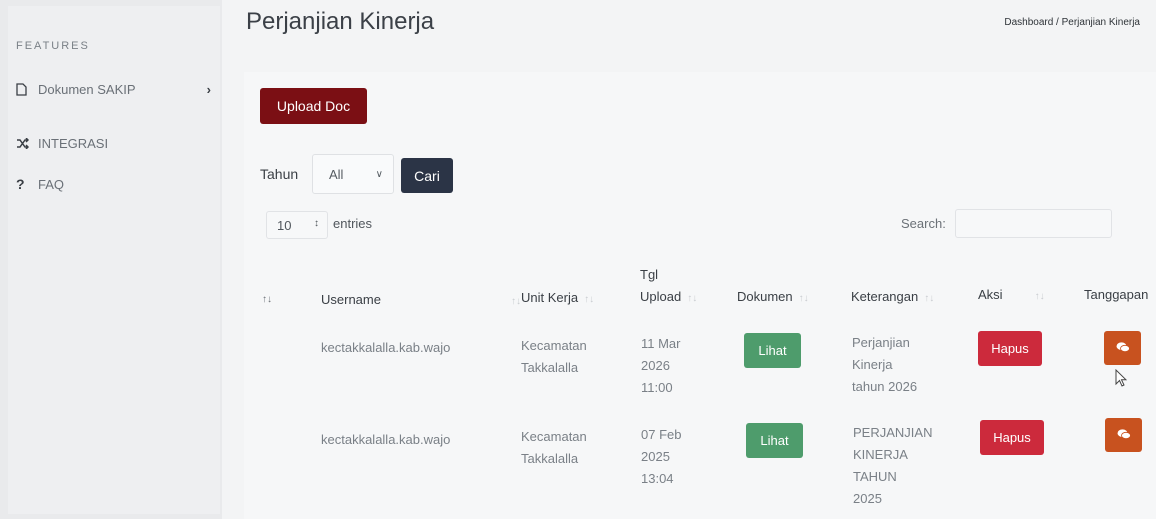  What do you see at coordinates (340, 21) in the screenshot?
I see `page-title: Perjanjian Kinerja` at bounding box center [340, 21].